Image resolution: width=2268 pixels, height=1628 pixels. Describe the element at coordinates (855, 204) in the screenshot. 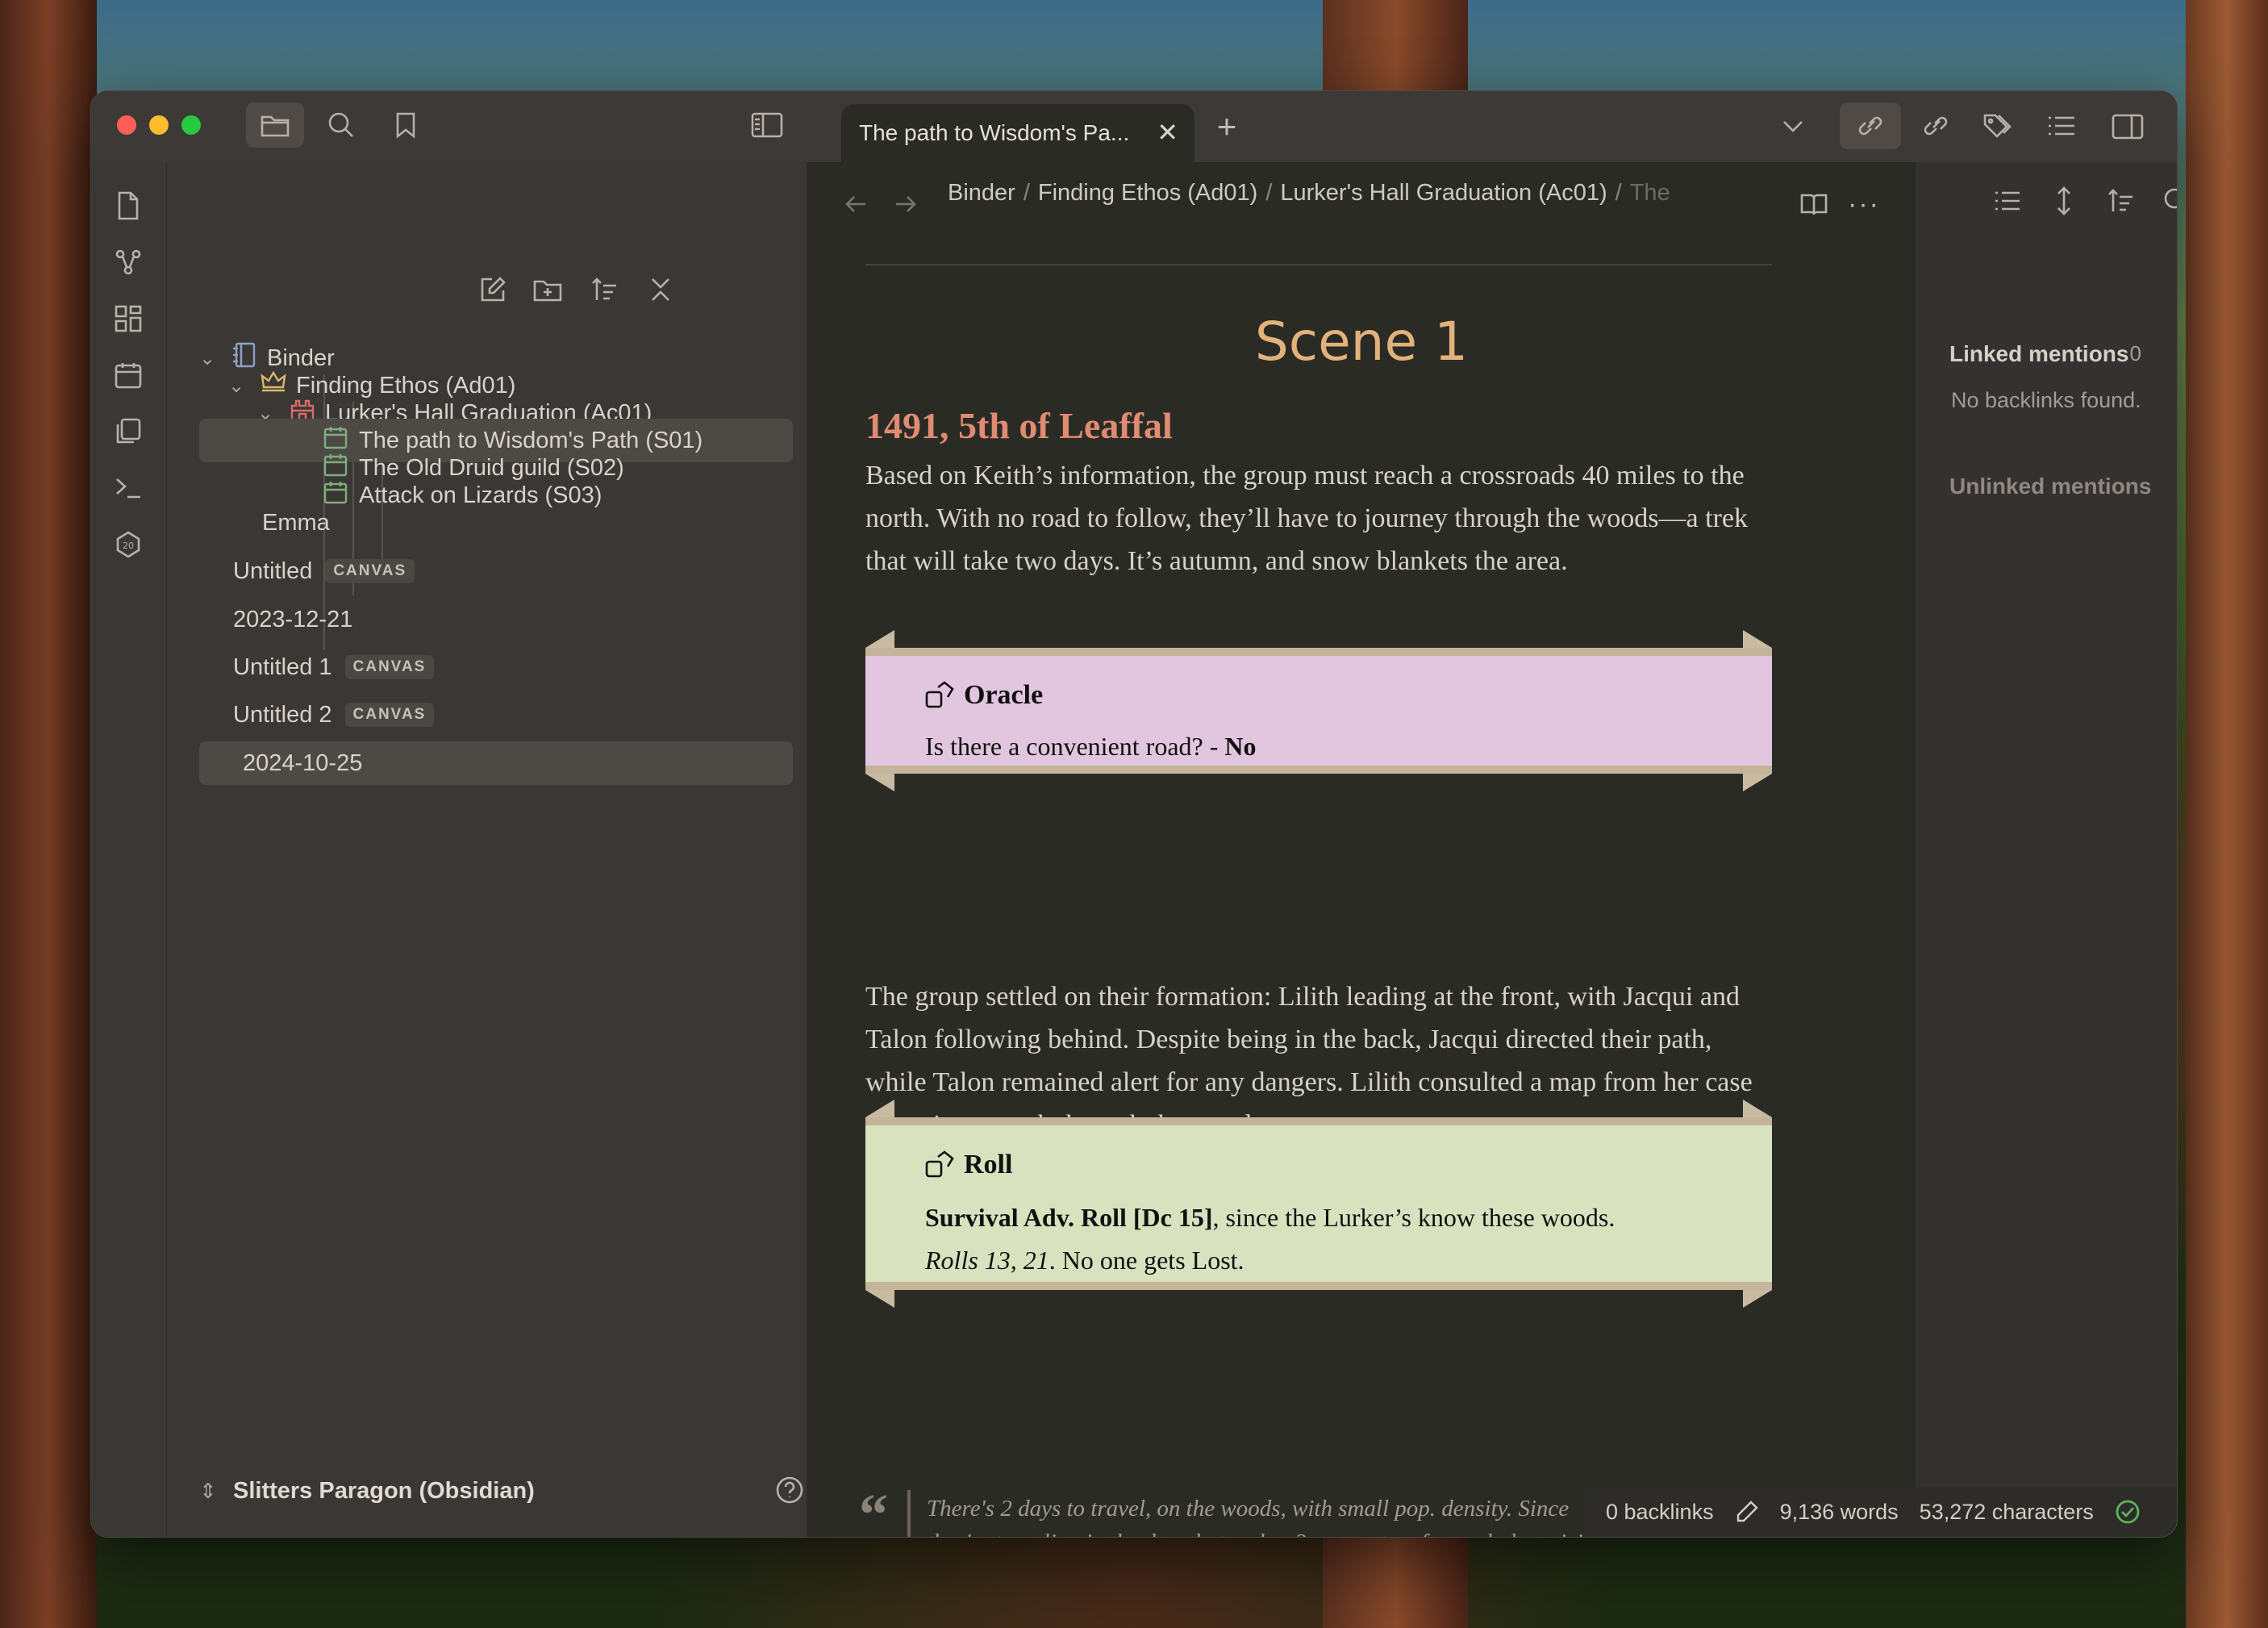

I see `back-arrow-icon` at that location.